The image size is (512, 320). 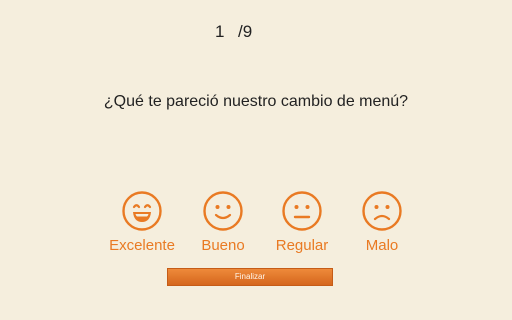 I want to click on option-label: Malo, so click(x=382, y=245).